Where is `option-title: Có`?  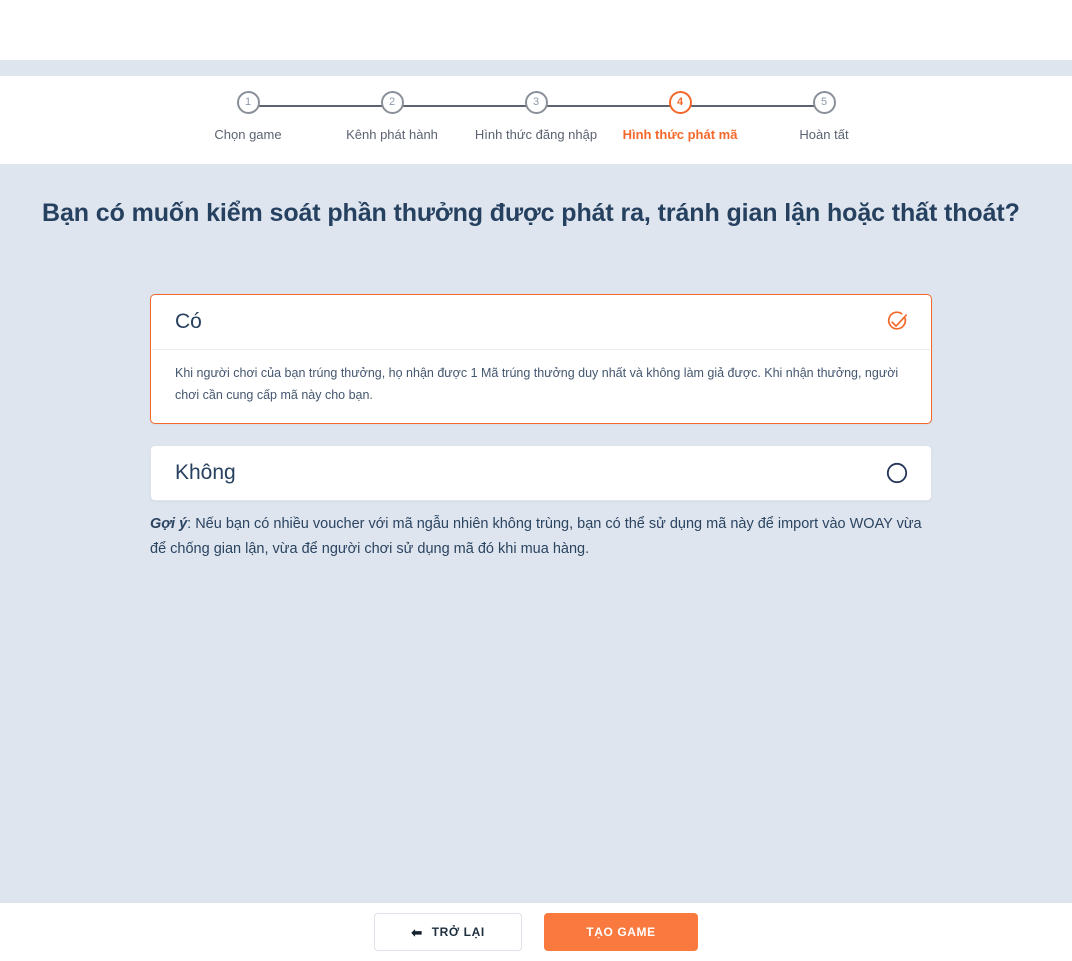
option-title: Có is located at coordinates (188, 321).